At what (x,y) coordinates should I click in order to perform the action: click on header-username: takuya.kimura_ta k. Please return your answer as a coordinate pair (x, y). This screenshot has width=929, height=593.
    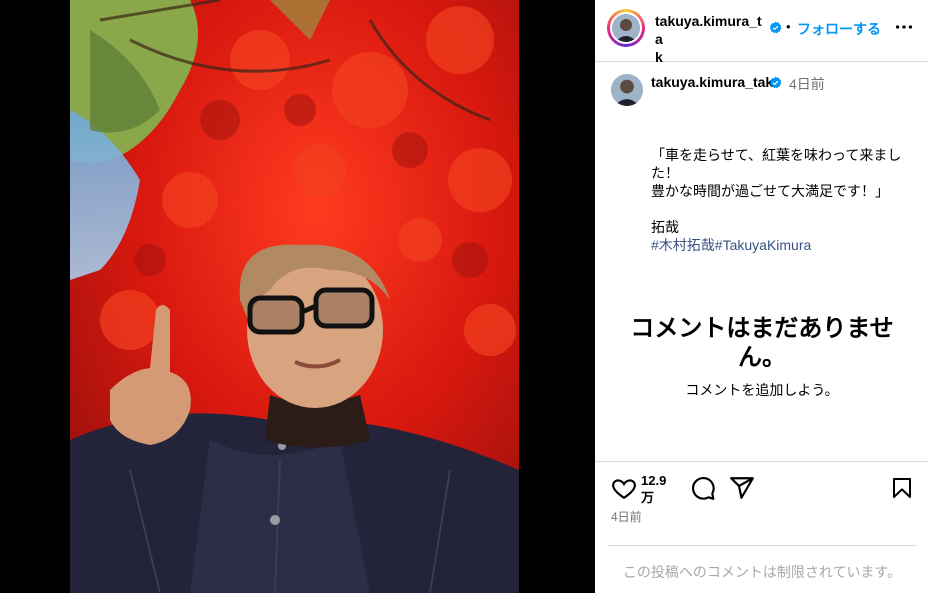
    Looking at the image, I should click on (711, 39).